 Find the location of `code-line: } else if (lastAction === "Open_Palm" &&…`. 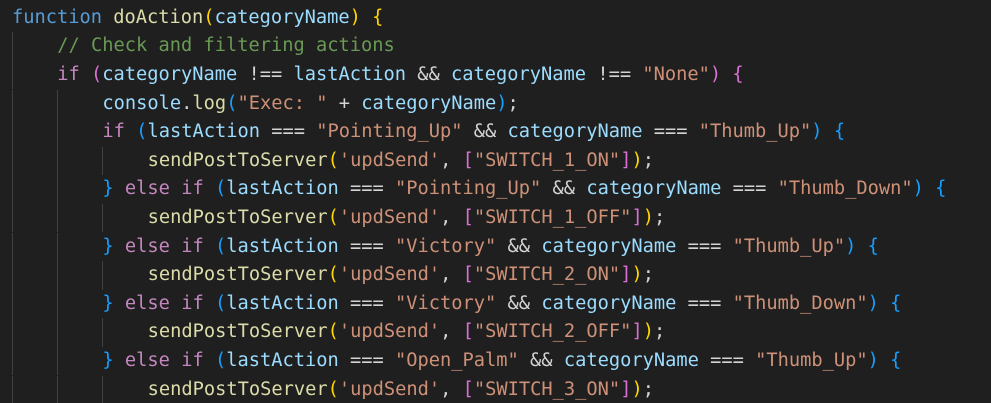

code-line: } else if (lastAction === "Open_Palm" &&… is located at coordinates (501, 361).